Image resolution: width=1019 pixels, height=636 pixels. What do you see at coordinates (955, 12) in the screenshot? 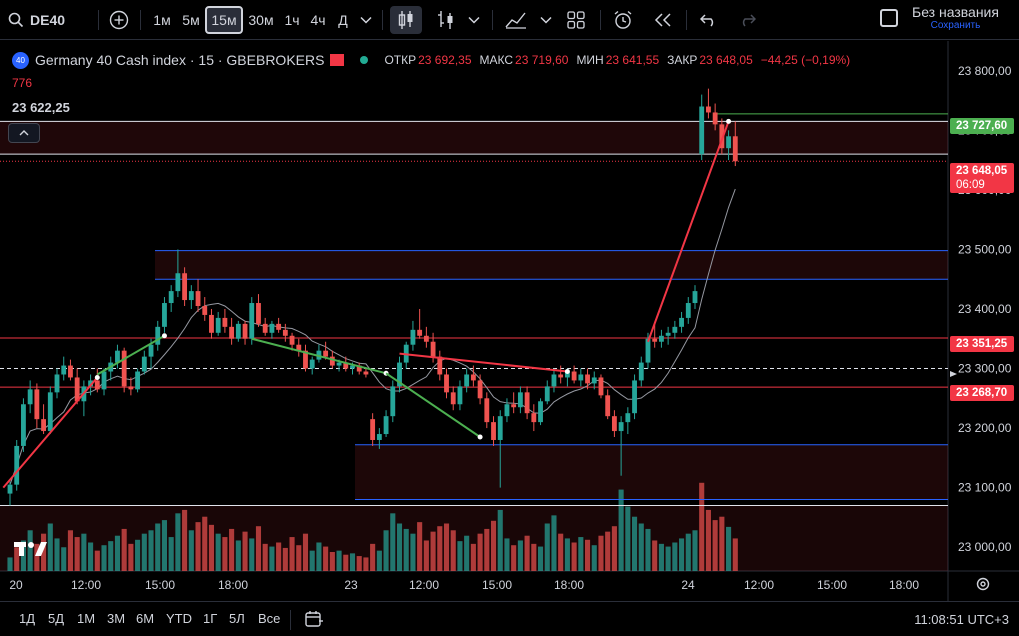
I see `layout-title: Без названия` at bounding box center [955, 12].